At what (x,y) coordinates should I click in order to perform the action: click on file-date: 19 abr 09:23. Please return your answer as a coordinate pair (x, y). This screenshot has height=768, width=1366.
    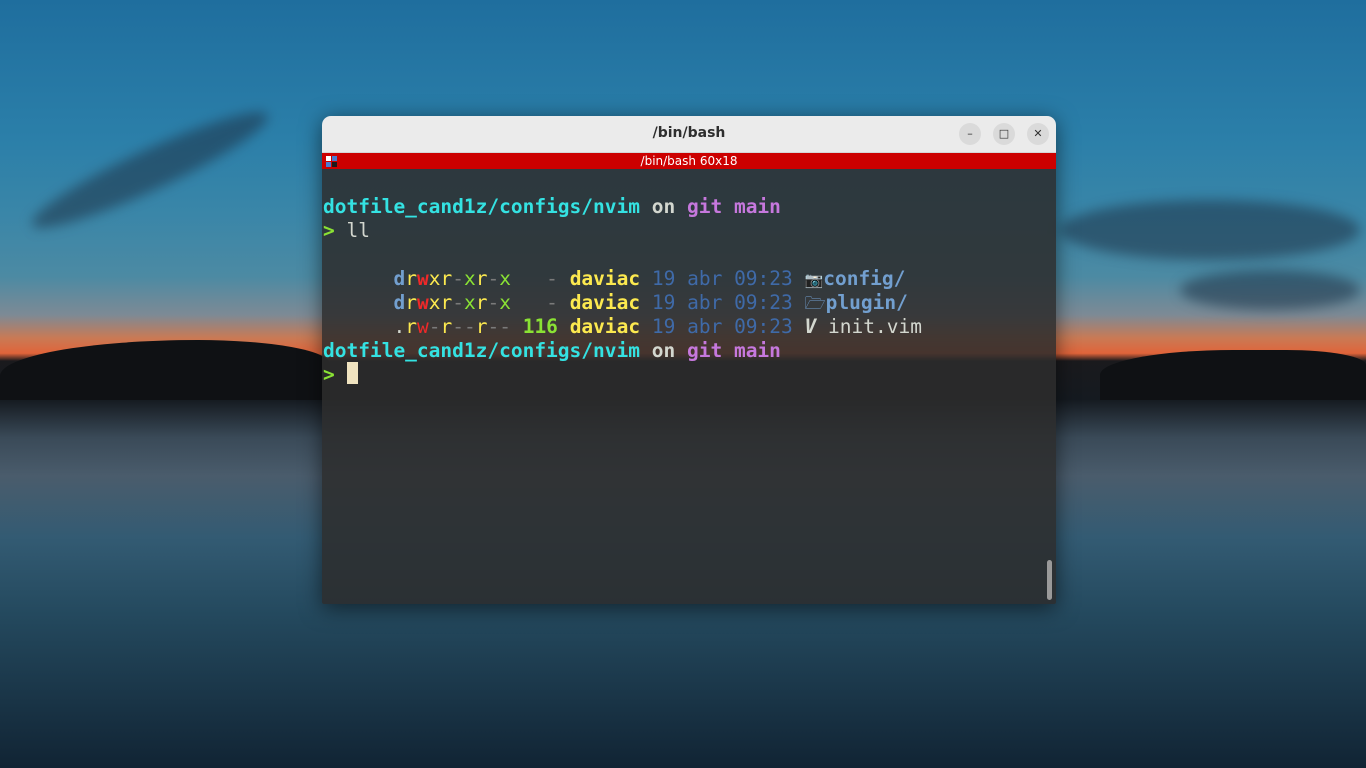
    Looking at the image, I should click on (722, 326).